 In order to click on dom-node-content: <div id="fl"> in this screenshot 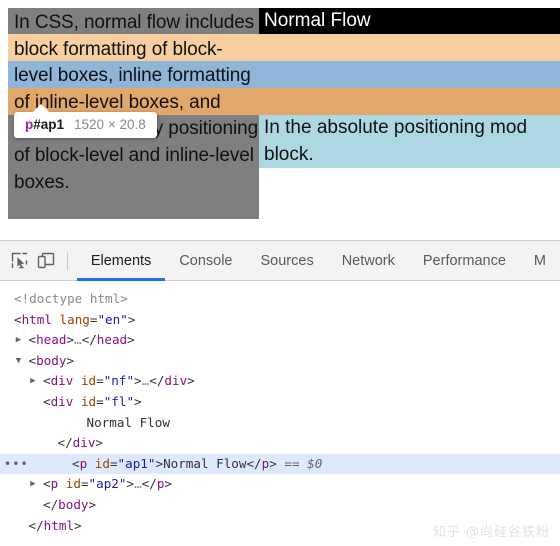, I will do `click(78, 401)`.